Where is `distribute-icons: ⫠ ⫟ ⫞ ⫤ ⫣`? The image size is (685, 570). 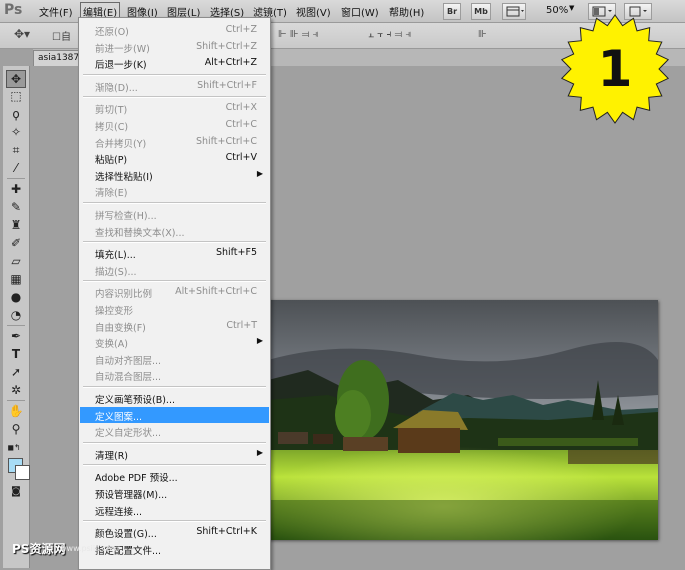 distribute-icons: ⫠ ⫟ ⫞ ⫤ ⫣ is located at coordinates (389, 34).